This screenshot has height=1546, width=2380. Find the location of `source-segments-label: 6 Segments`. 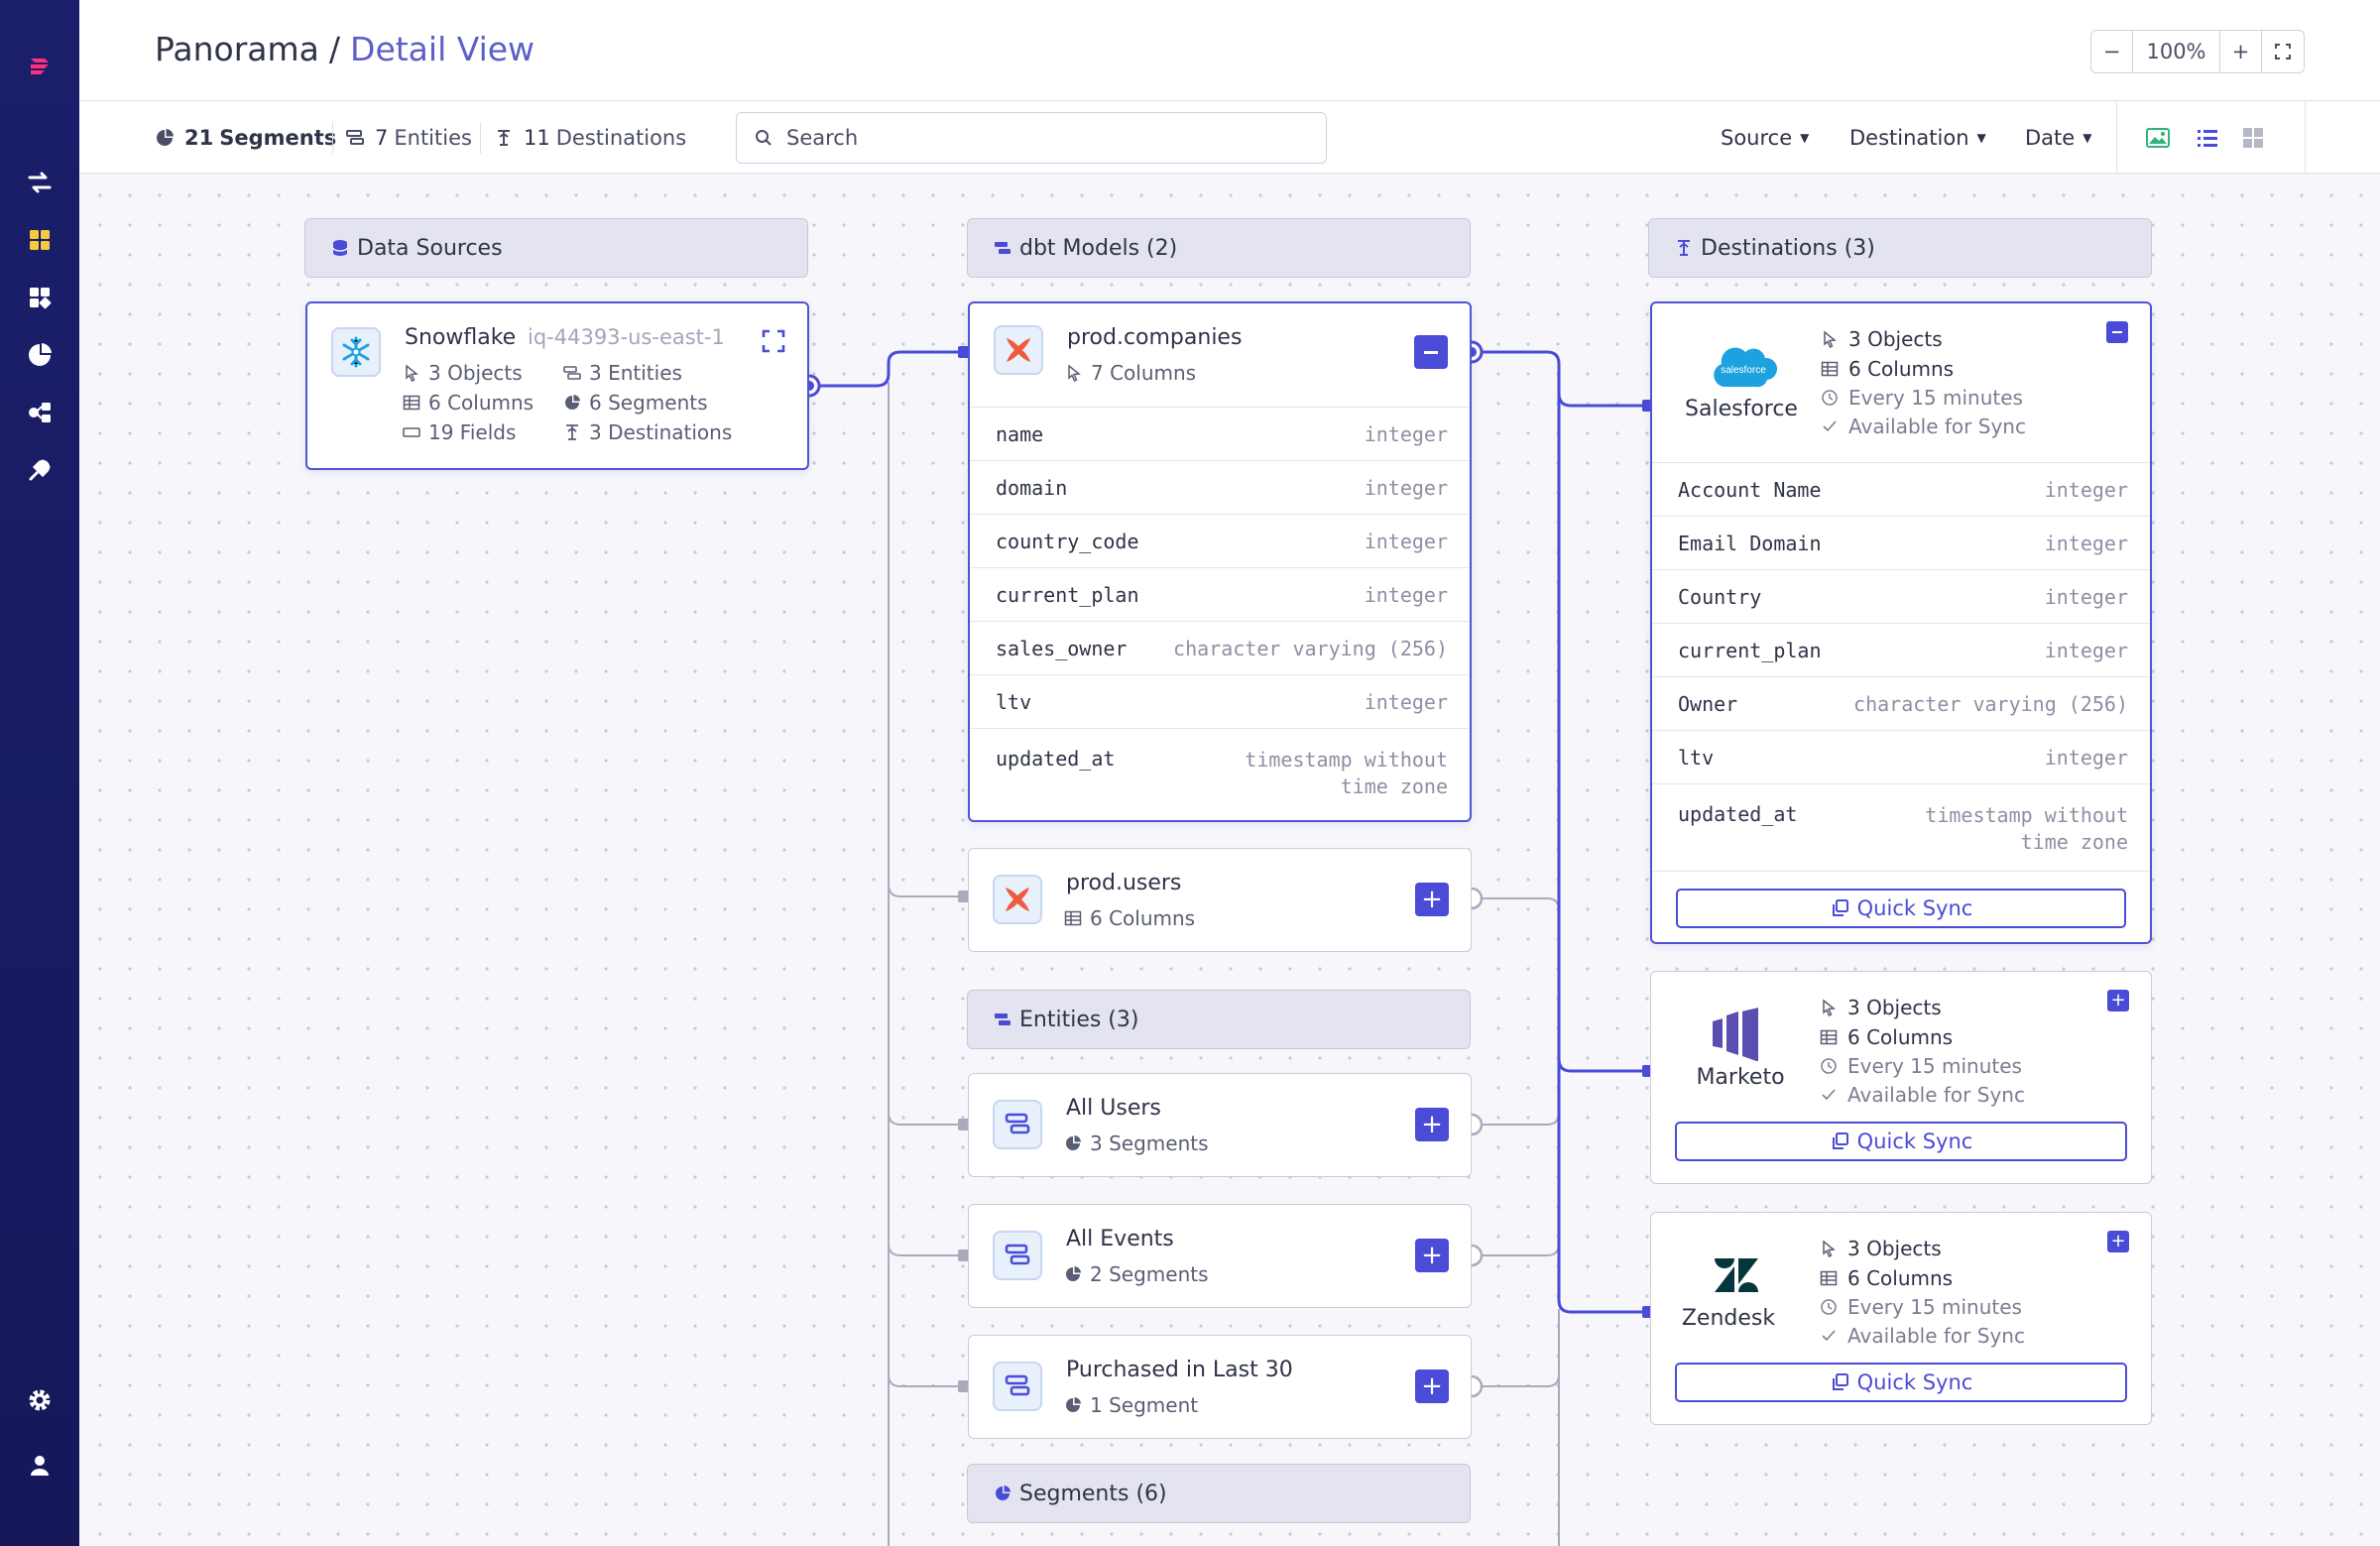

source-segments-label: 6 Segments is located at coordinates (648, 403).